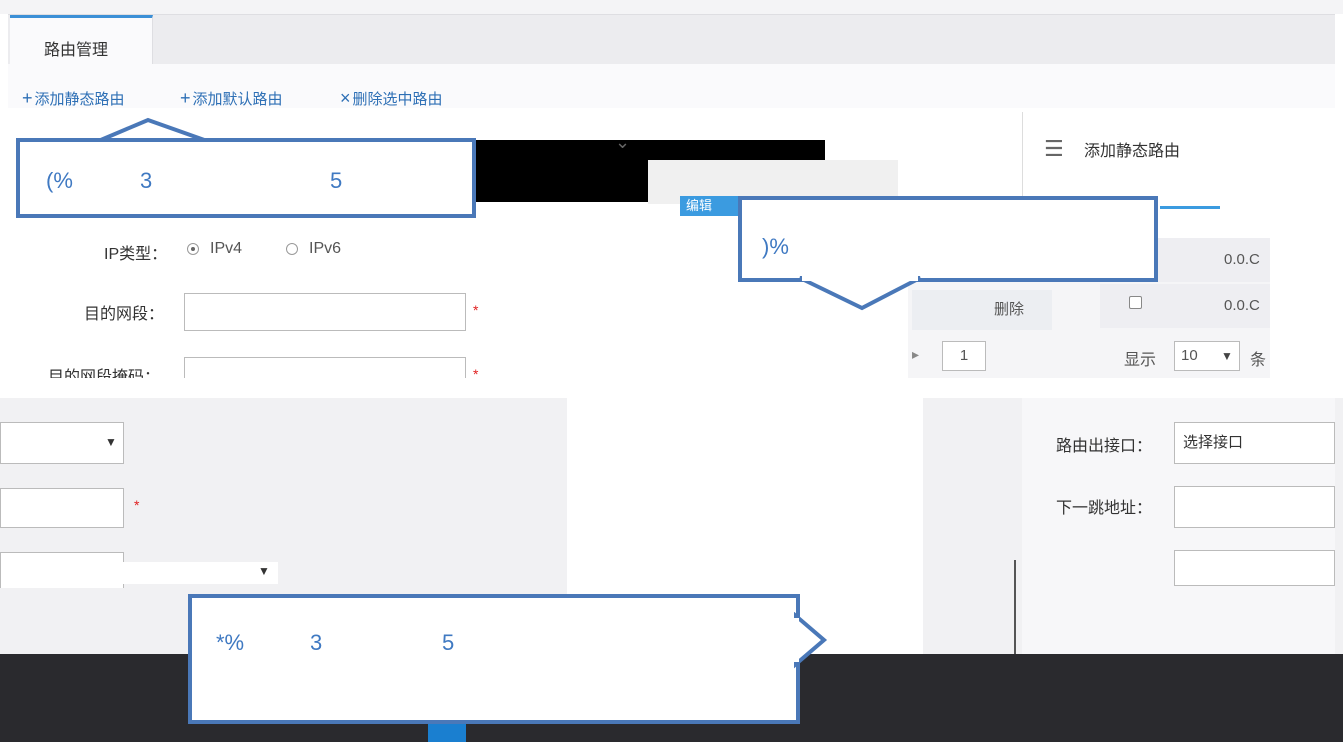  I want to click on dest-mask-input, so click(325, 367).